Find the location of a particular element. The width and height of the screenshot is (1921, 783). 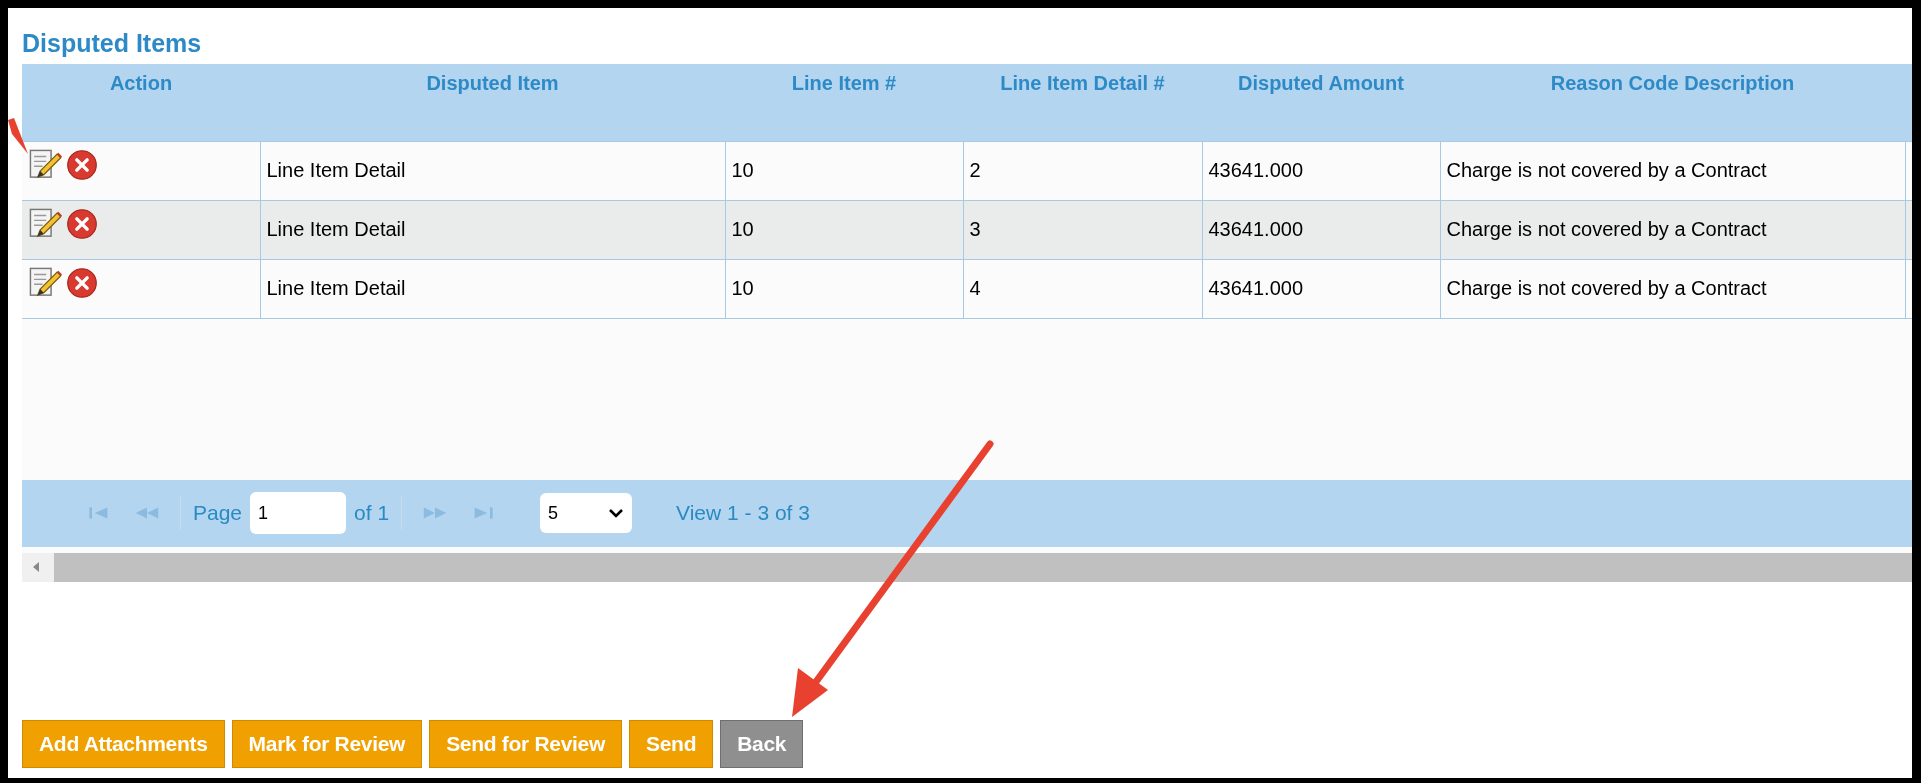

action-button: Send for Review is located at coordinates (526, 744).